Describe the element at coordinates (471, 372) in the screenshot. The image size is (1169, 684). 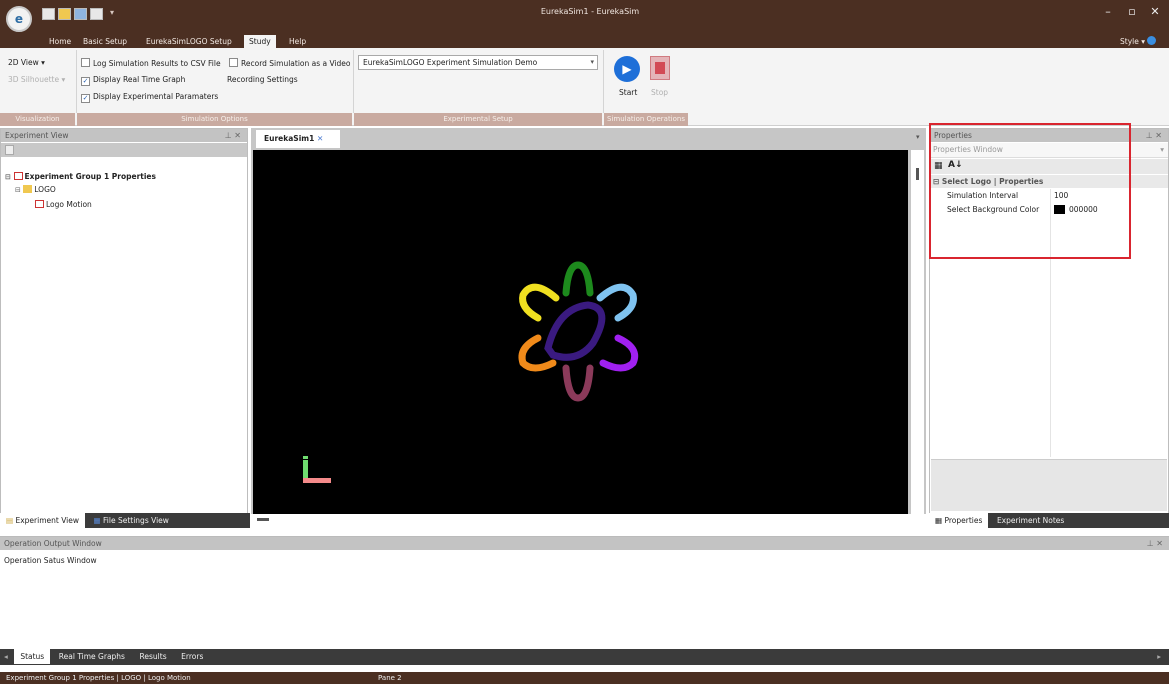
I see `eureka-logo` at that location.